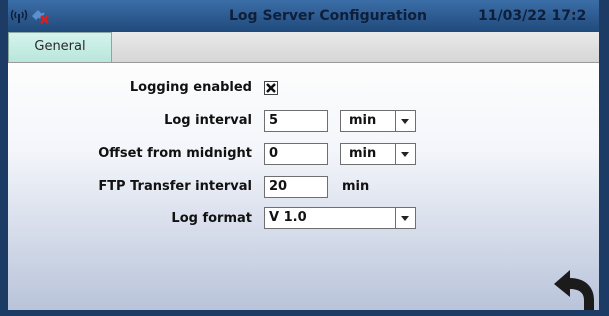 The image size is (609, 316). What do you see at coordinates (340, 218) in the screenshot?
I see `log-format-select: V 1.0` at bounding box center [340, 218].